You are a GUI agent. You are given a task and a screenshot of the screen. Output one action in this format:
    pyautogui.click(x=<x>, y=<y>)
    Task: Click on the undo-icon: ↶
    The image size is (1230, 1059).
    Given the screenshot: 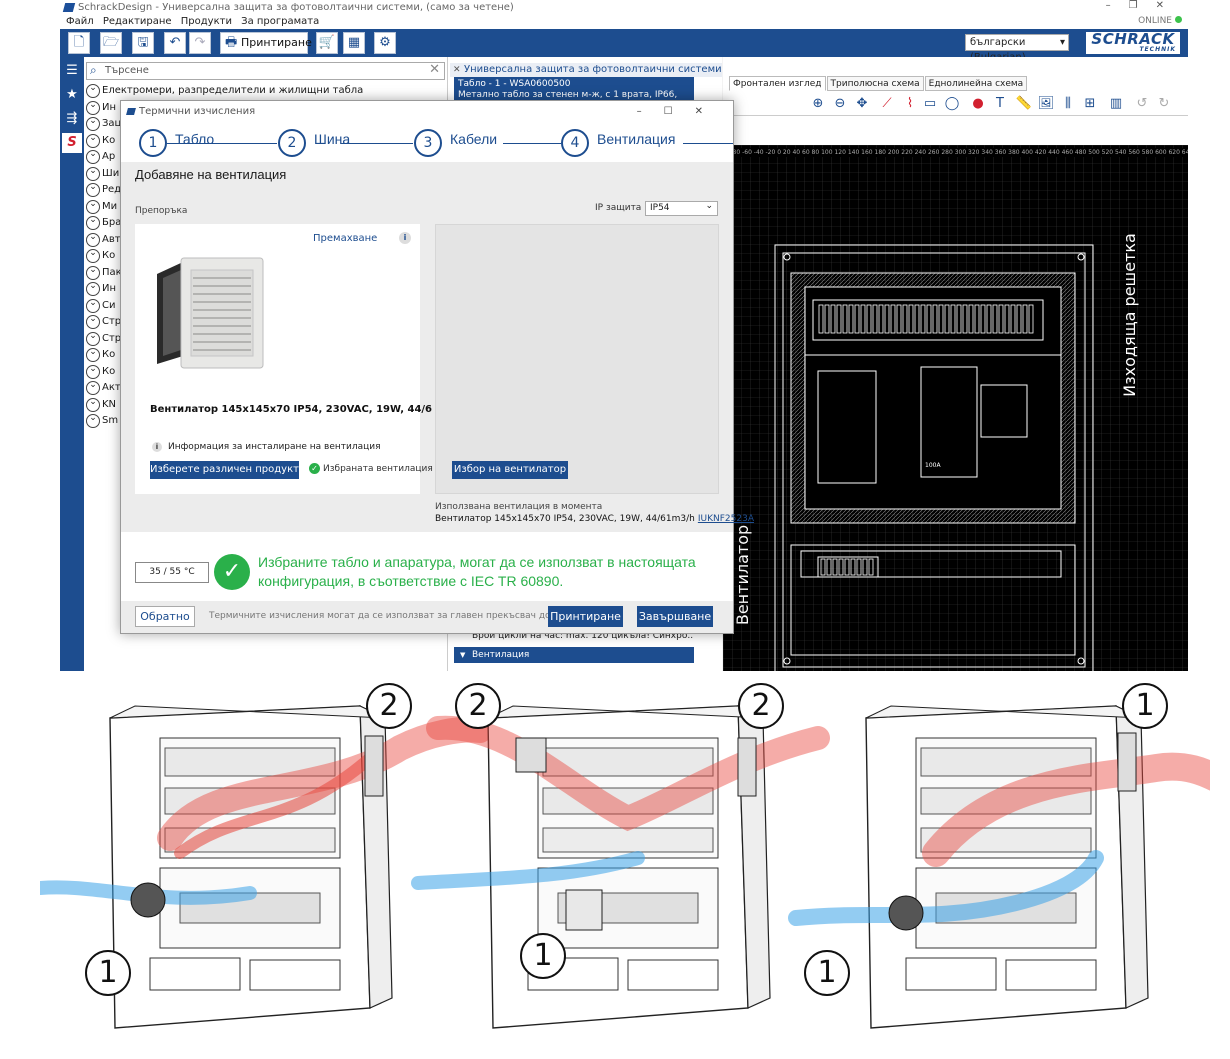 What is the action you would take?
    pyautogui.click(x=175, y=43)
    